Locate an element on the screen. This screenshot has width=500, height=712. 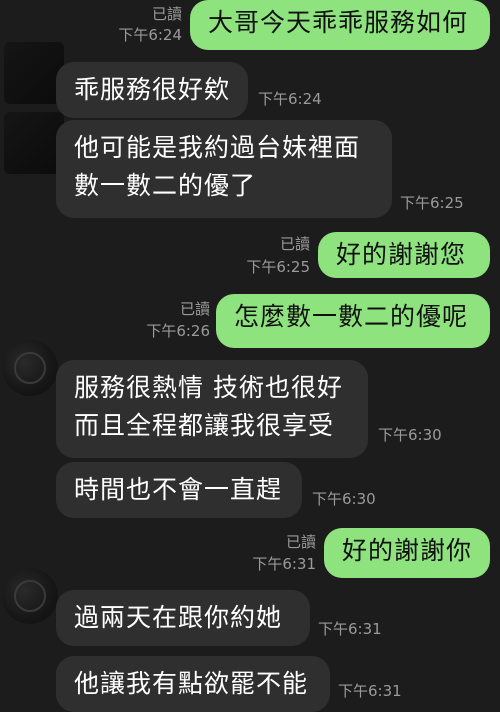
outgoing-message-bubble: 好的謝謝你 is located at coordinates (407, 553).